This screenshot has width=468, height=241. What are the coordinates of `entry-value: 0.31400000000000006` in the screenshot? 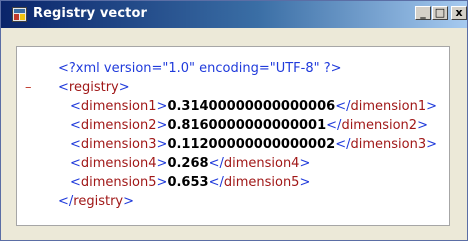 It's located at (251, 106).